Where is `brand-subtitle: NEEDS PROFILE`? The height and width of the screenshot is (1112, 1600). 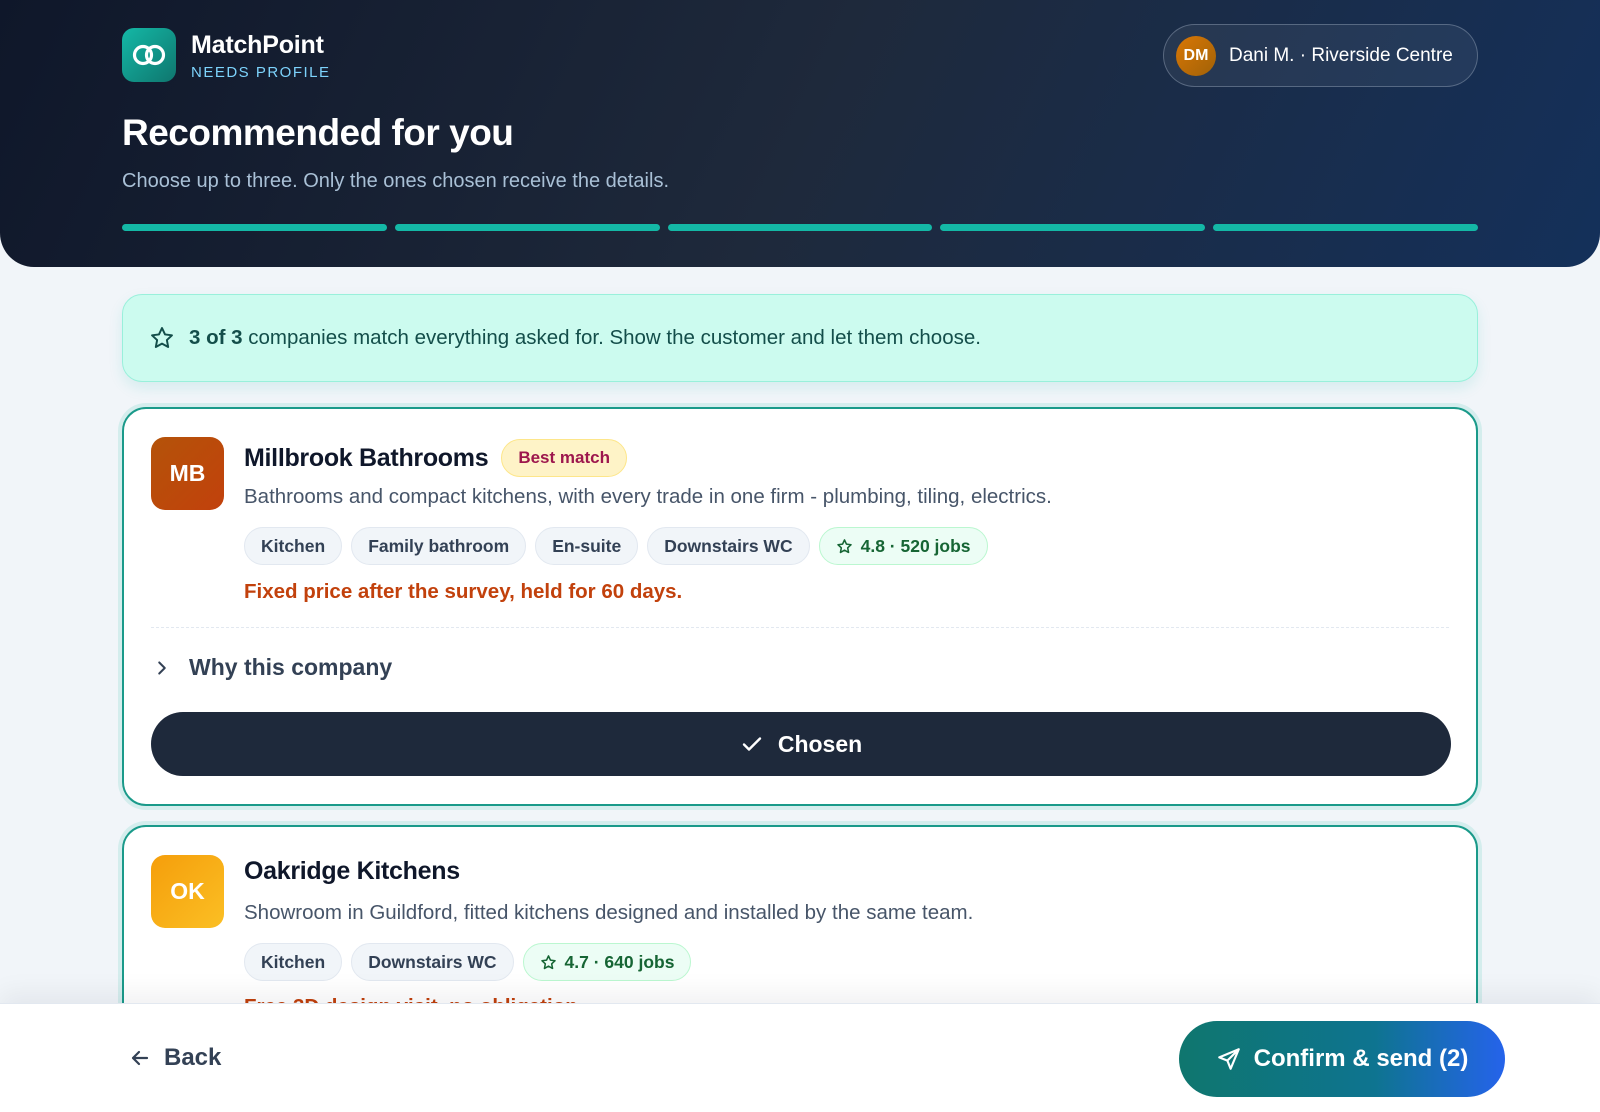 brand-subtitle: NEEDS PROFILE is located at coordinates (261, 72).